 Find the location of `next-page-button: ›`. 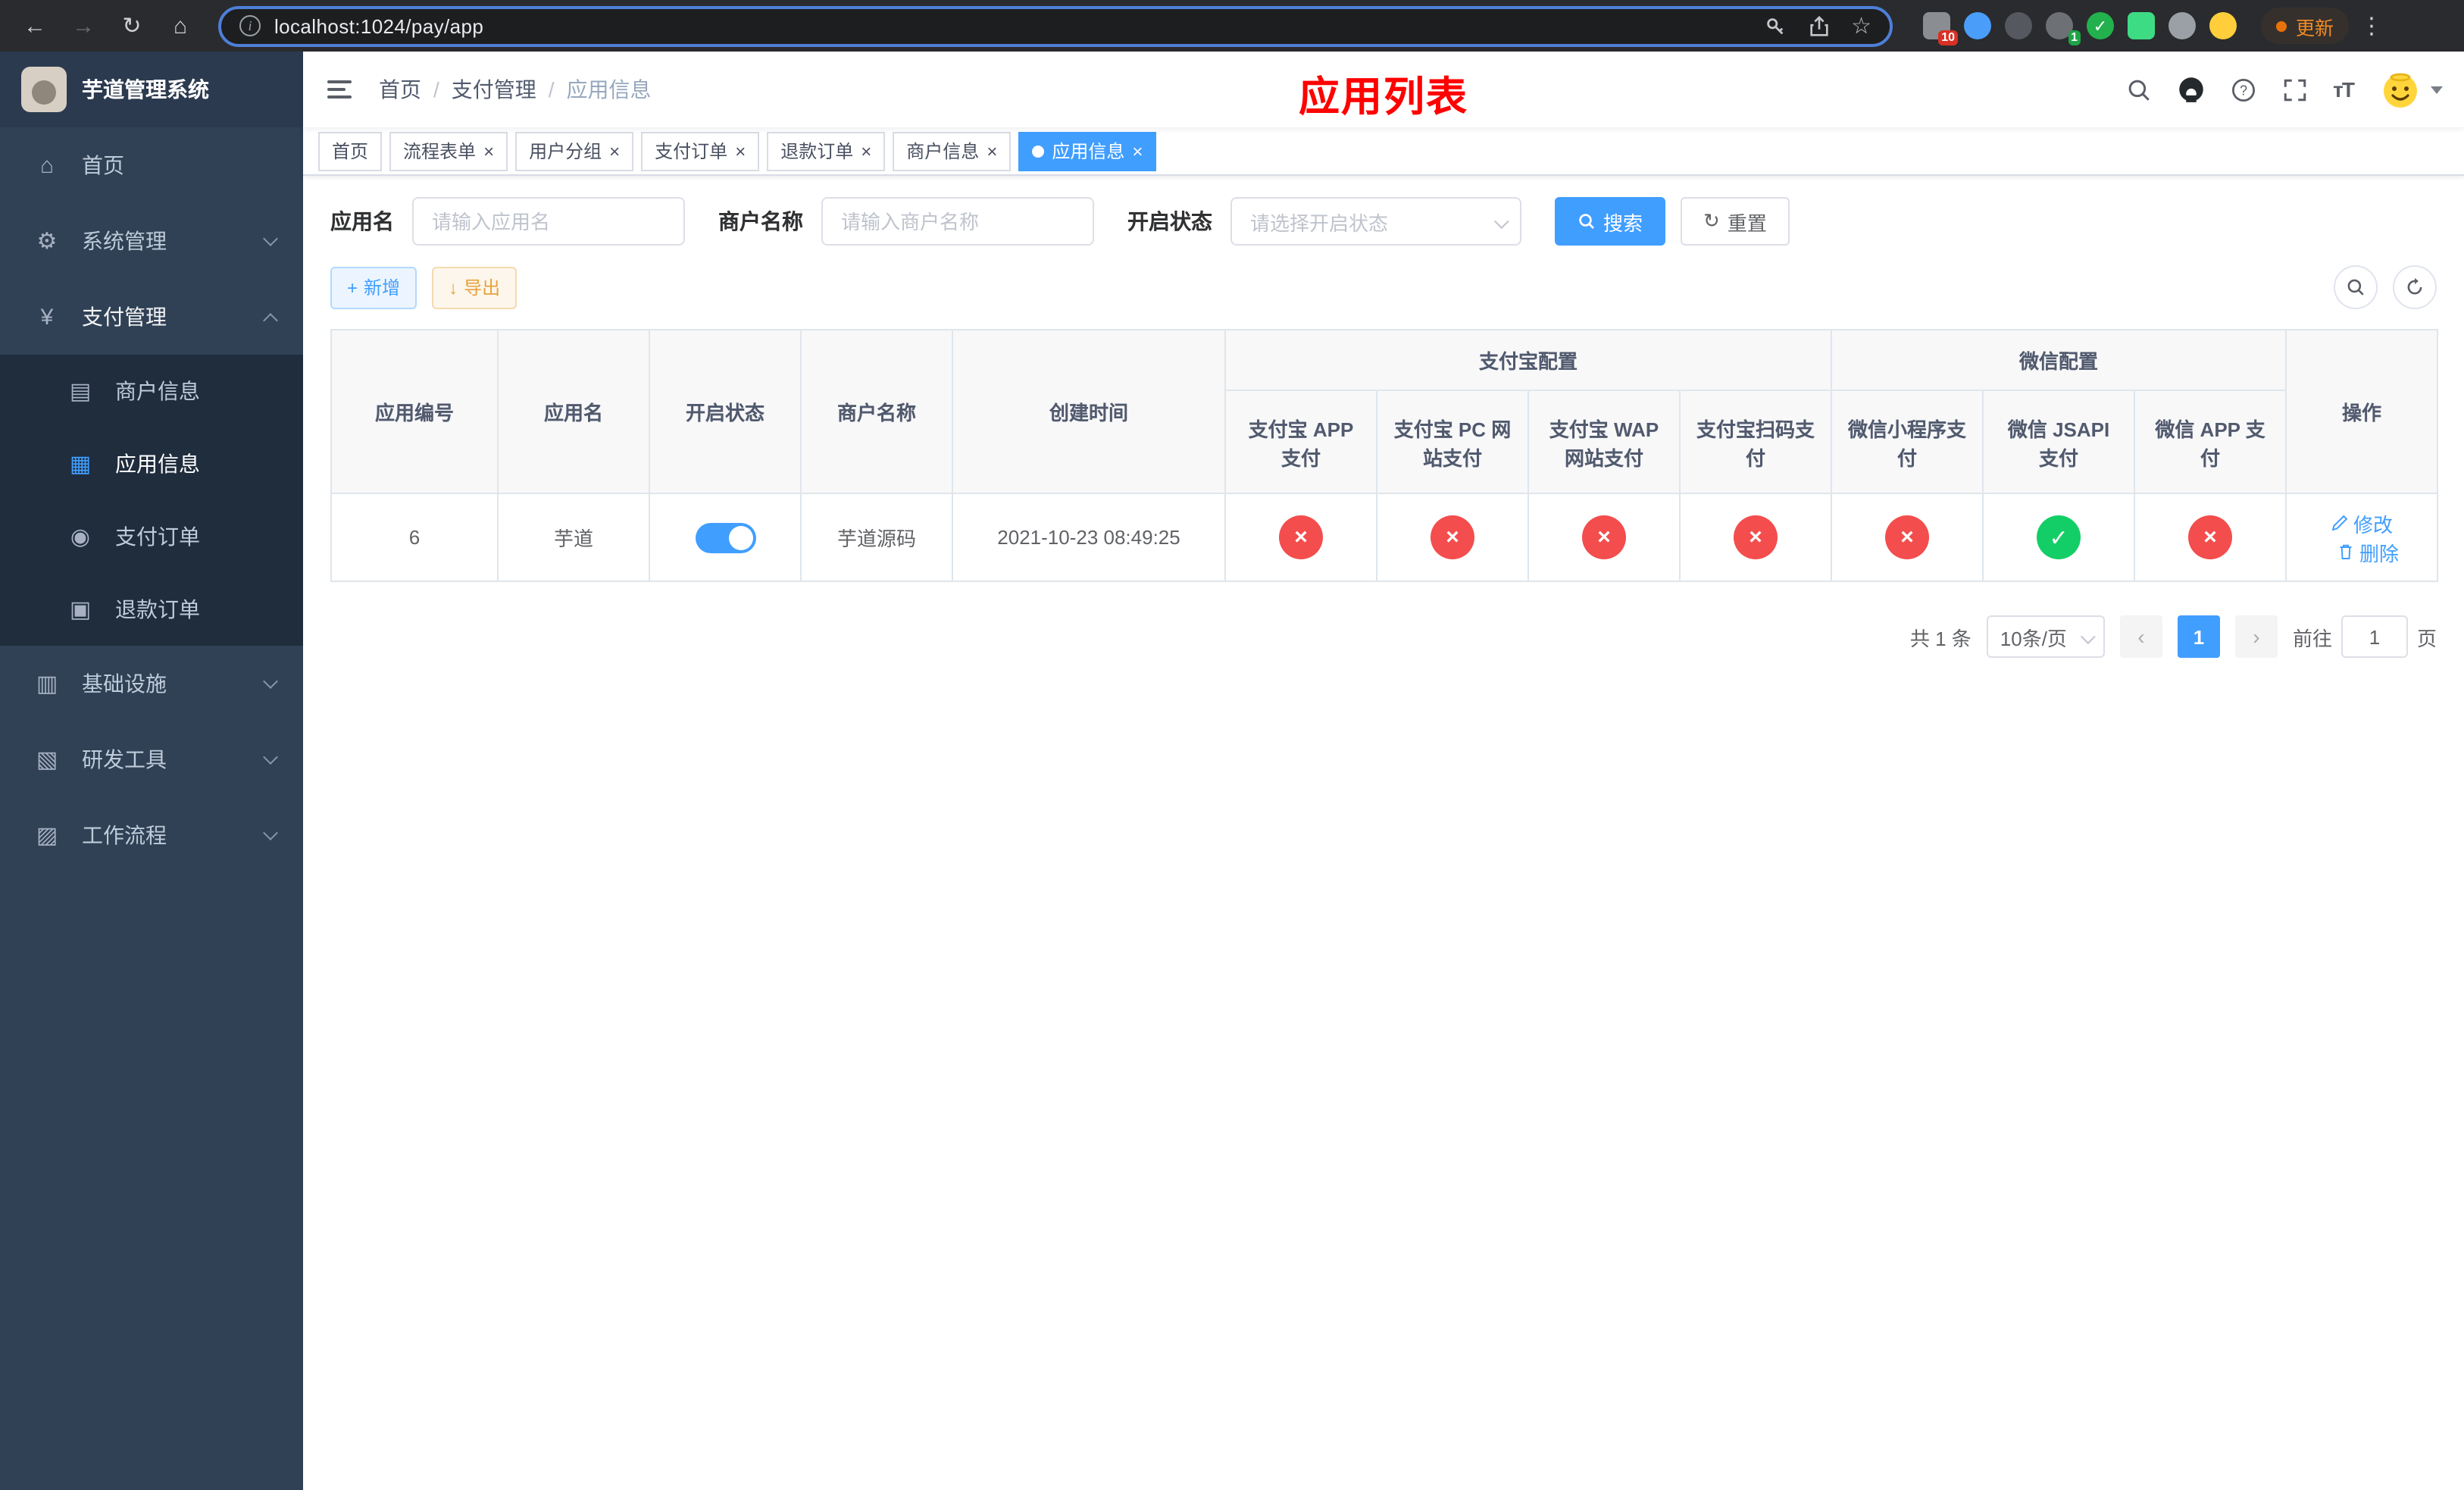

next-page-button: › is located at coordinates (2256, 636).